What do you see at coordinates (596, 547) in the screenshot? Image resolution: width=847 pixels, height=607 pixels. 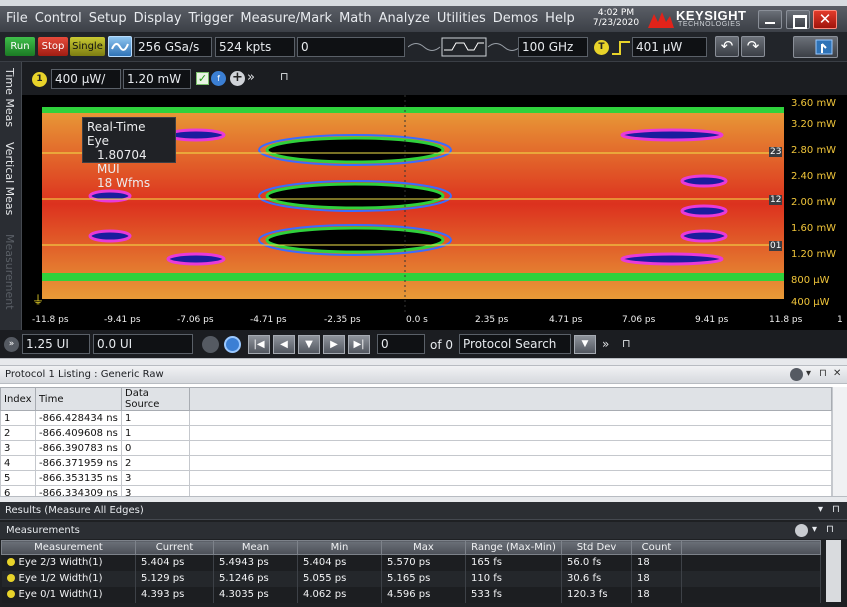 I see `column-header-std-dev: Std Dev` at bounding box center [596, 547].